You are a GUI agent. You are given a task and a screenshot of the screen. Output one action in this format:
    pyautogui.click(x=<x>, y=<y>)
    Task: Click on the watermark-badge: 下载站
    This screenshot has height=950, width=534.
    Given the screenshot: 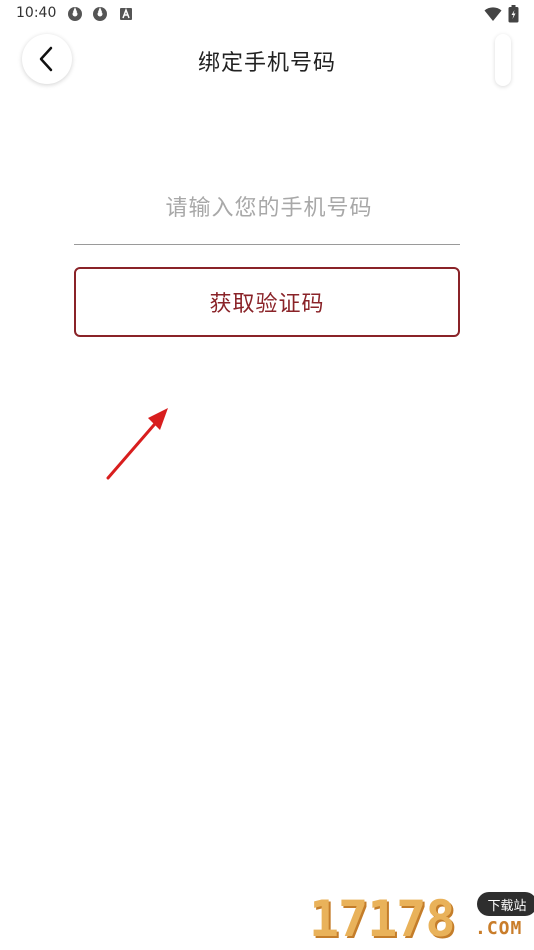 What is the action you would take?
    pyautogui.click(x=505, y=904)
    